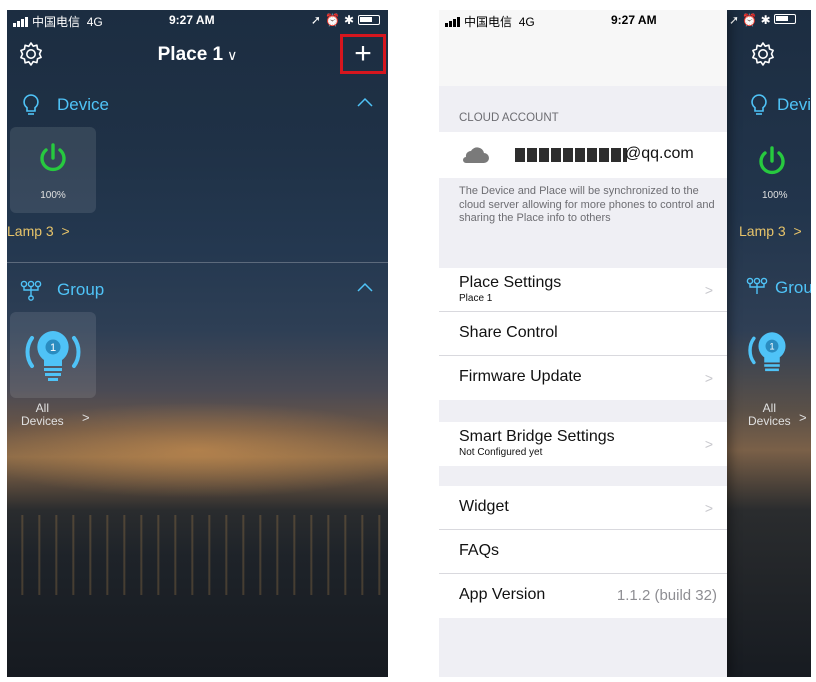  What do you see at coordinates (42, 408) in the screenshot?
I see `group-name-line1: All` at bounding box center [42, 408].